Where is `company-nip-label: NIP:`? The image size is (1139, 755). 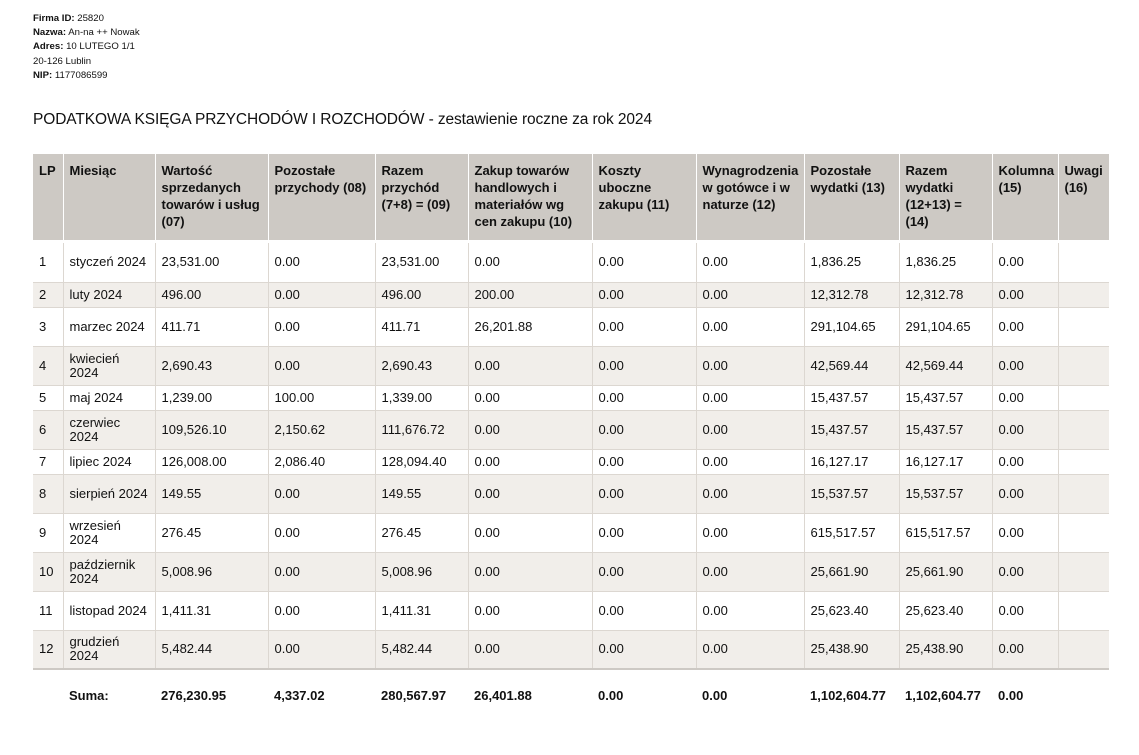
company-nip-label: NIP: is located at coordinates (43, 75).